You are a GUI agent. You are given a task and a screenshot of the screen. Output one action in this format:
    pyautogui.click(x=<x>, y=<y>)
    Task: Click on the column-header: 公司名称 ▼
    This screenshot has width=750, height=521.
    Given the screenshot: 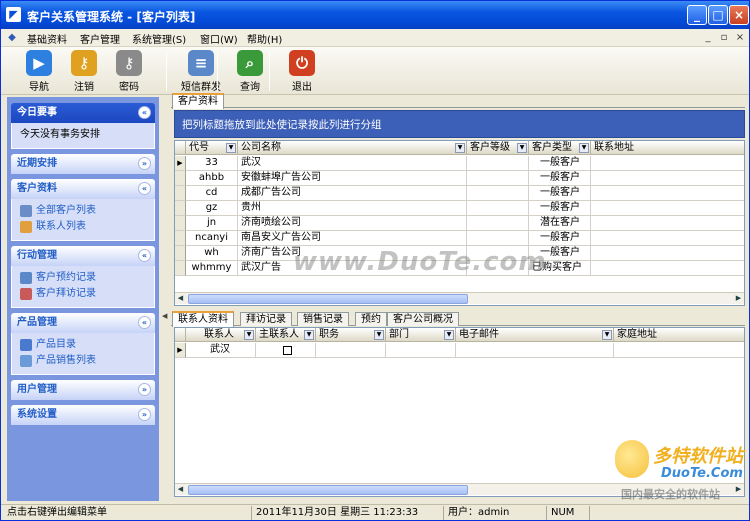 What is the action you would take?
    pyautogui.click(x=352, y=148)
    